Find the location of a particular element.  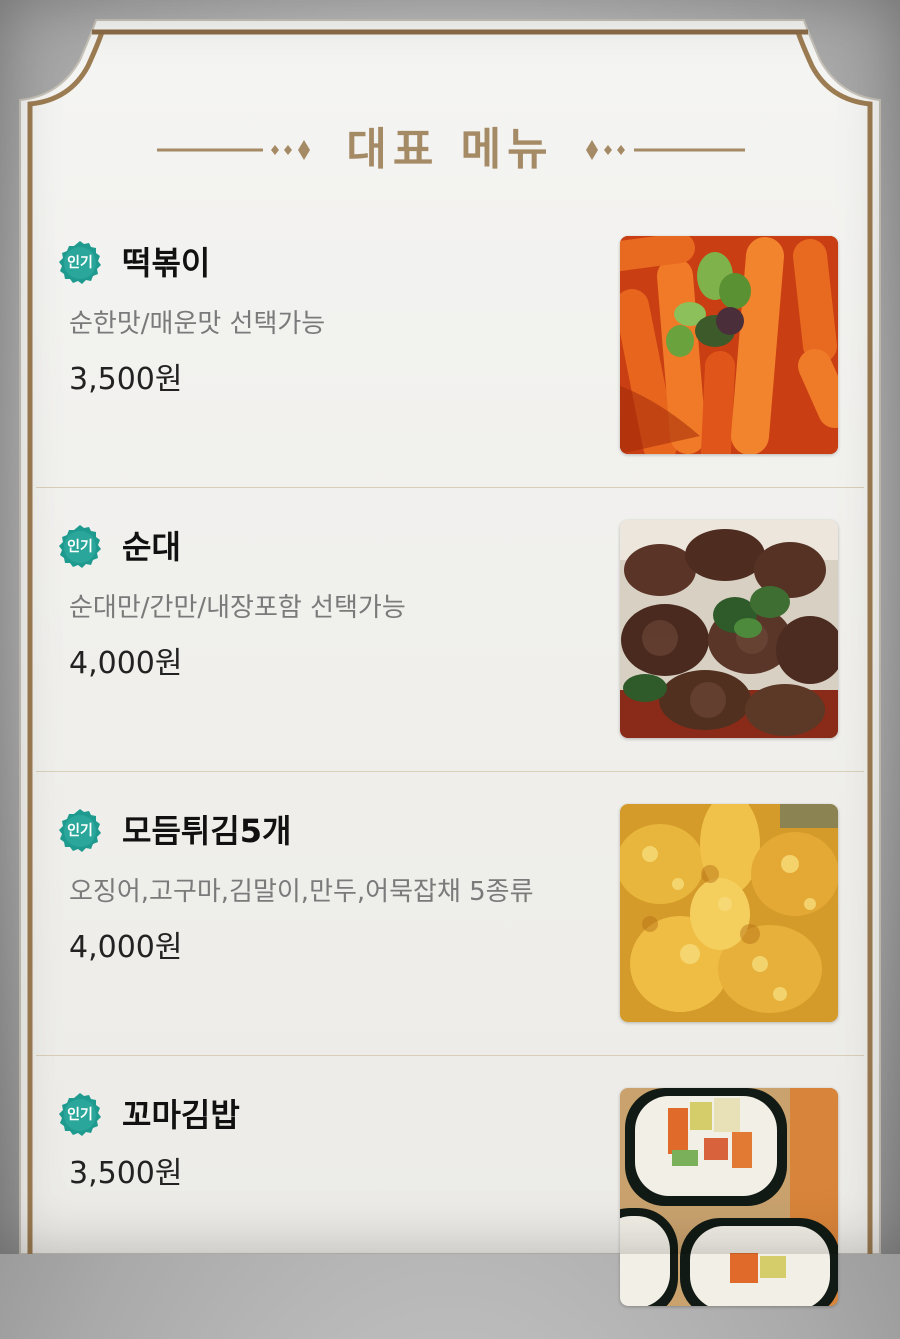

item-name: 순대 is located at coordinates (151, 547).